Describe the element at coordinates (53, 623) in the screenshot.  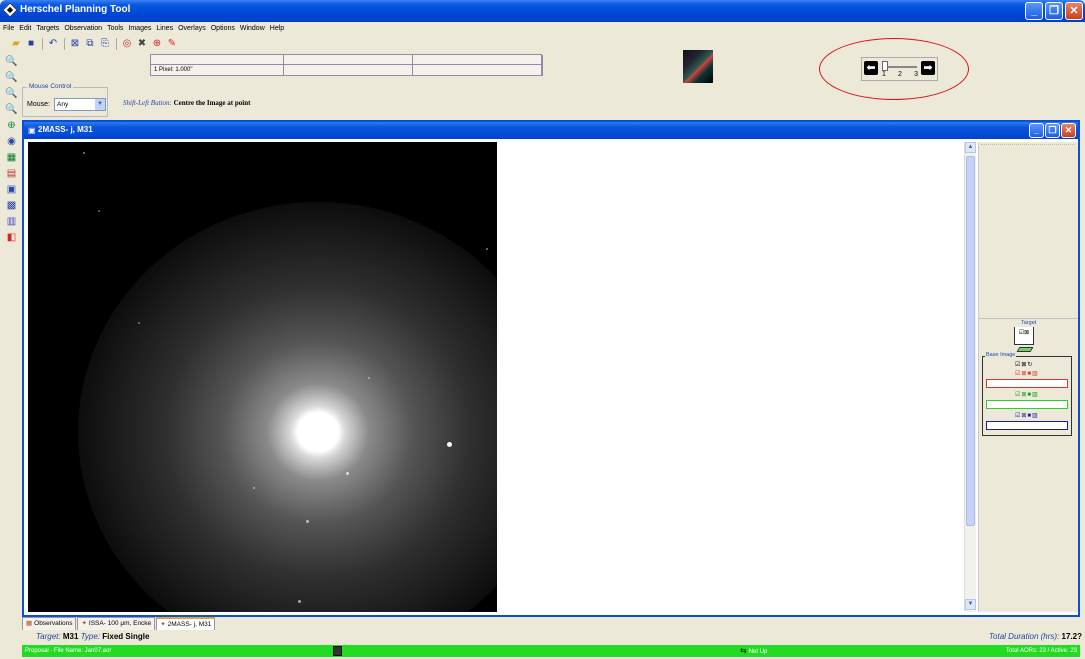
I see `tab-label: Observations` at that location.